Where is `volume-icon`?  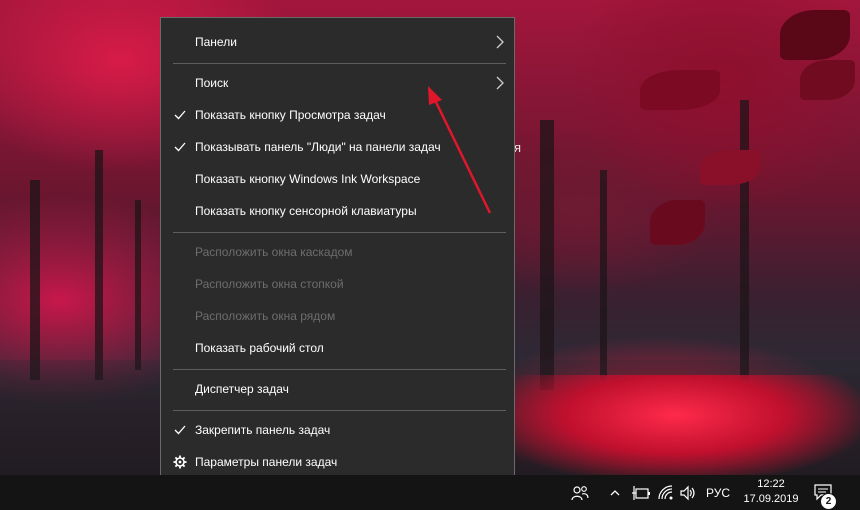
volume-icon is located at coordinates (688, 493).